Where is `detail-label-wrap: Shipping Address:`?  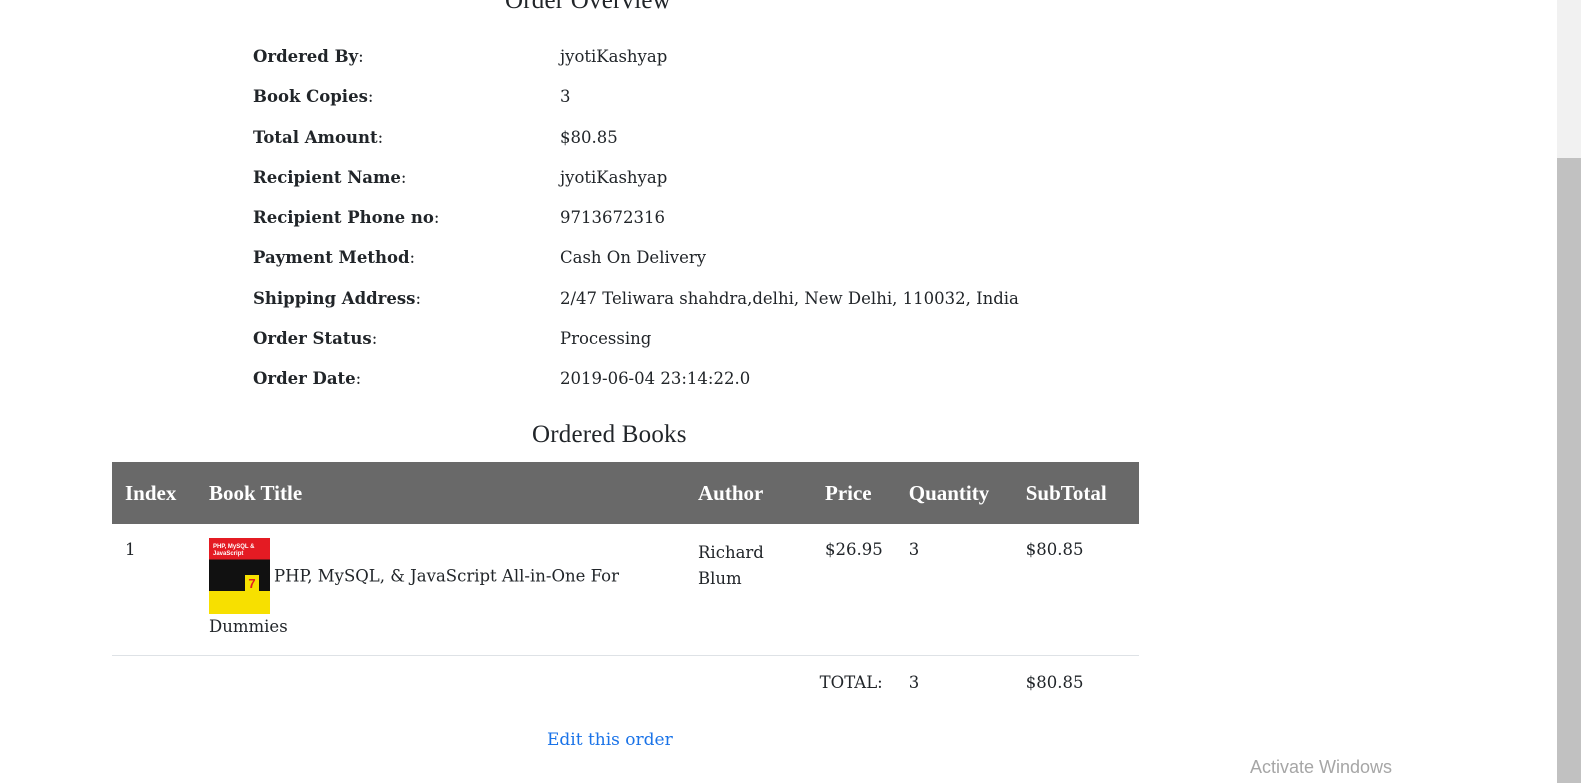
detail-label-wrap: Shipping Address: is located at coordinates (337, 298).